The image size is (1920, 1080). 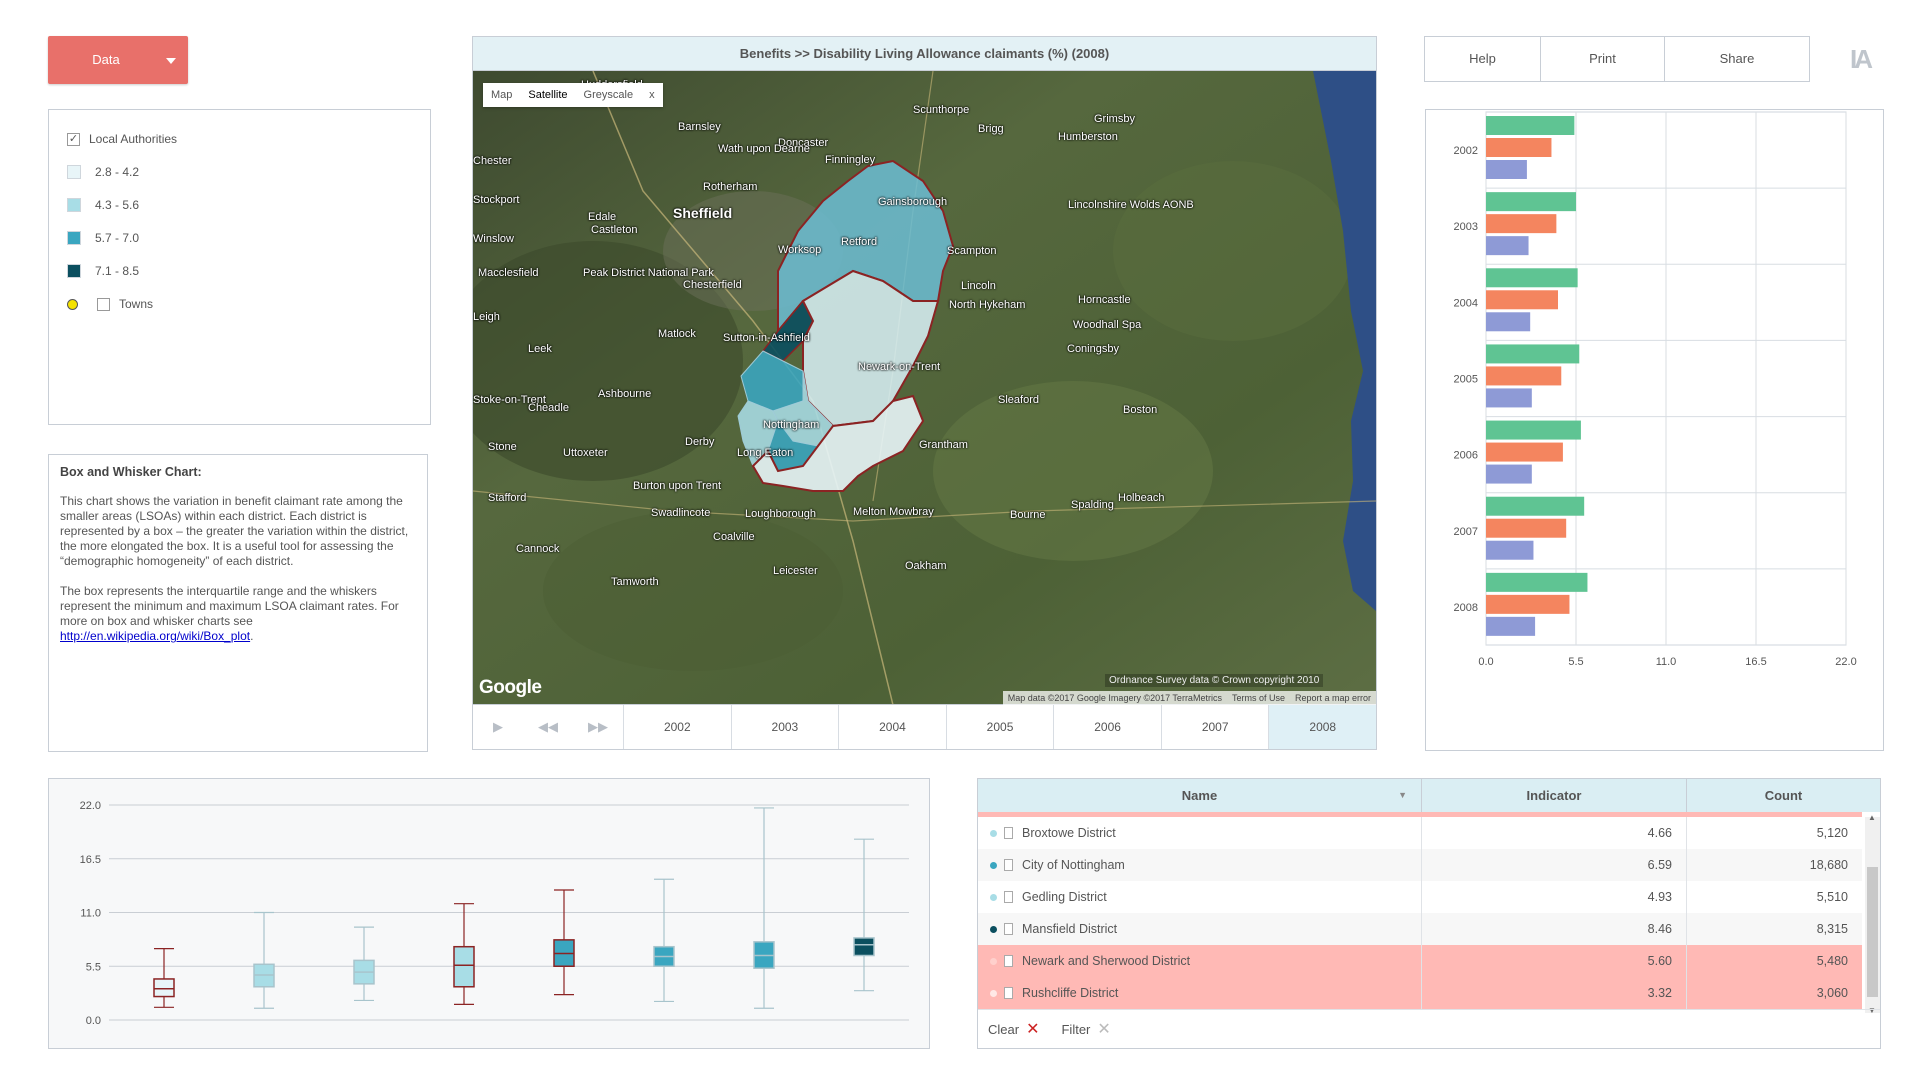 I want to click on clear-label: Clear, so click(x=1004, y=1029).